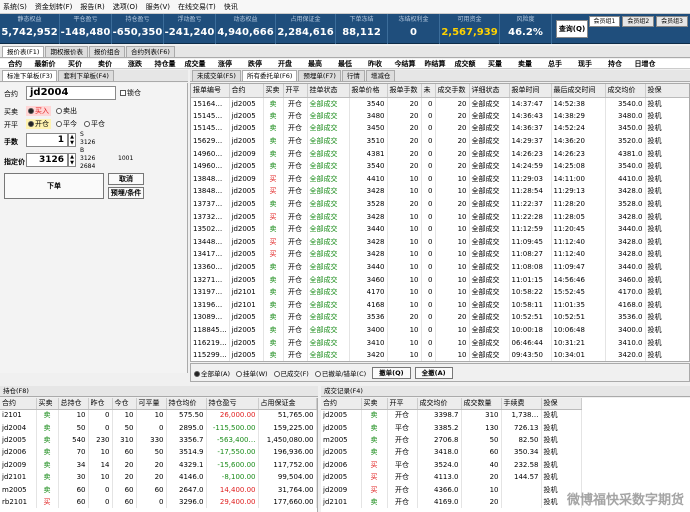 This screenshot has height=512, width=690. I want to click on tab-arbitrage-order: 套利下单板(F4), so click(86, 75).